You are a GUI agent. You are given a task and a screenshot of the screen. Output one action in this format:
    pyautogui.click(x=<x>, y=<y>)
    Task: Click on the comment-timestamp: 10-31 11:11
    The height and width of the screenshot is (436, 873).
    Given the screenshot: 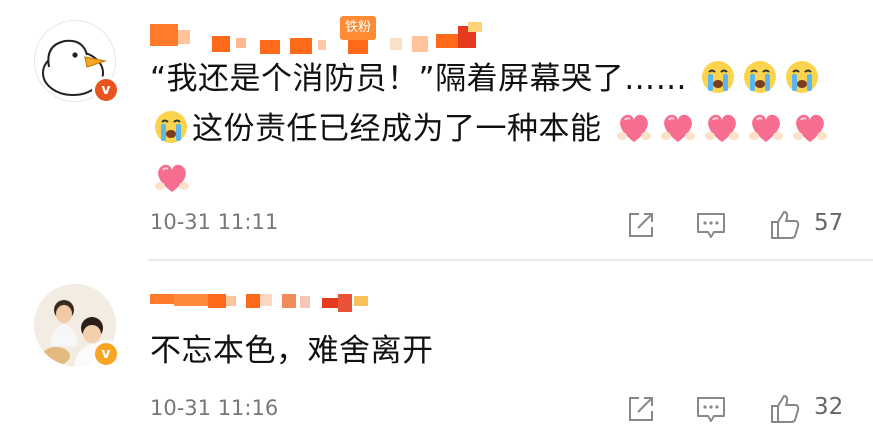 What is the action you would take?
    pyautogui.click(x=214, y=222)
    